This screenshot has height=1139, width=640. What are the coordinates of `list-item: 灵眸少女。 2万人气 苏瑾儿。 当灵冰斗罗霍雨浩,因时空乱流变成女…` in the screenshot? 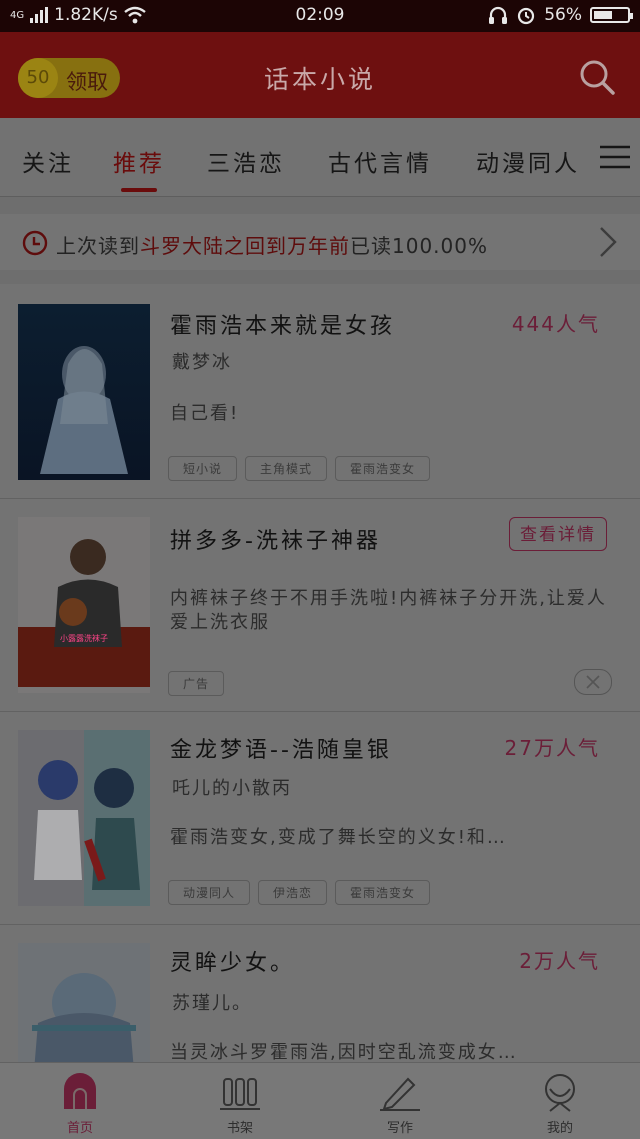 It's located at (320, 994).